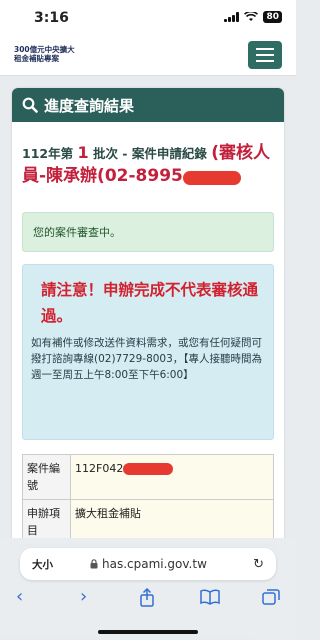  I want to click on site-navbar: 300億元中央擴大 租金補貼專案, so click(148, 56).